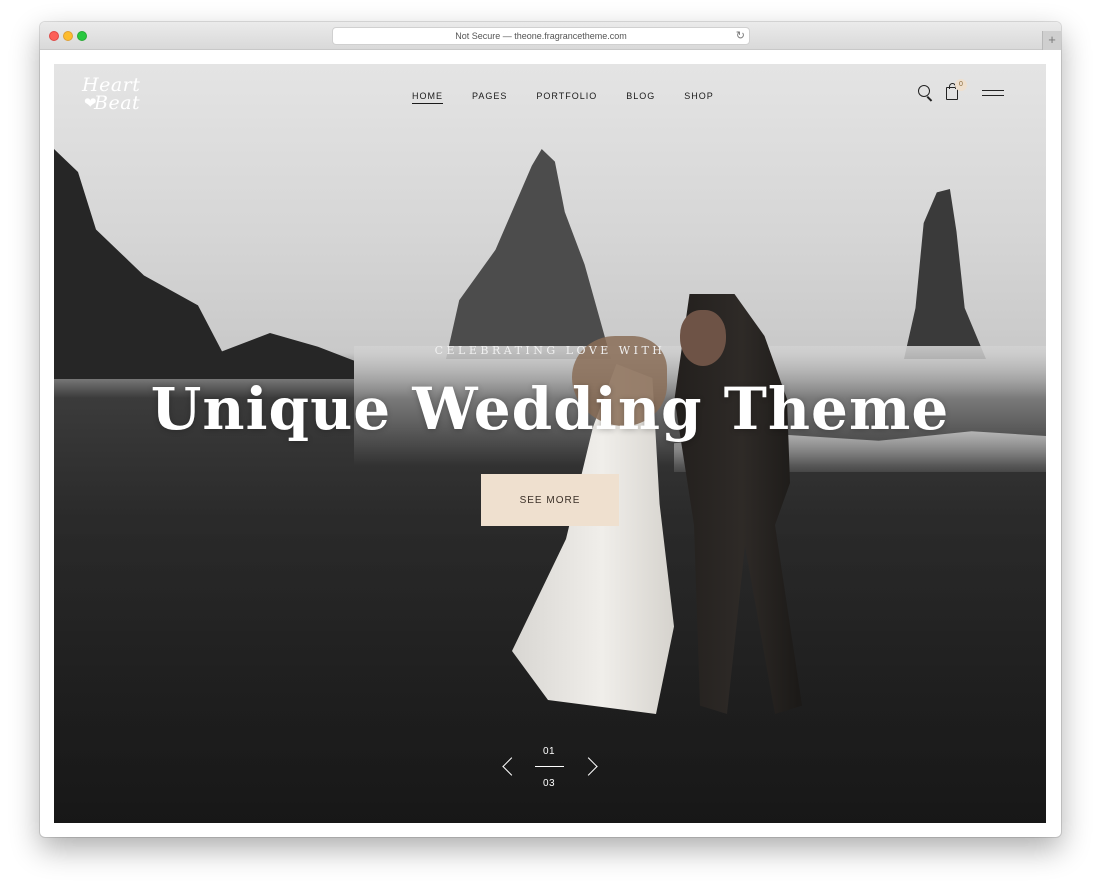  Describe the element at coordinates (640, 97) in the screenshot. I see `nav-item-blog: BLOG` at that location.